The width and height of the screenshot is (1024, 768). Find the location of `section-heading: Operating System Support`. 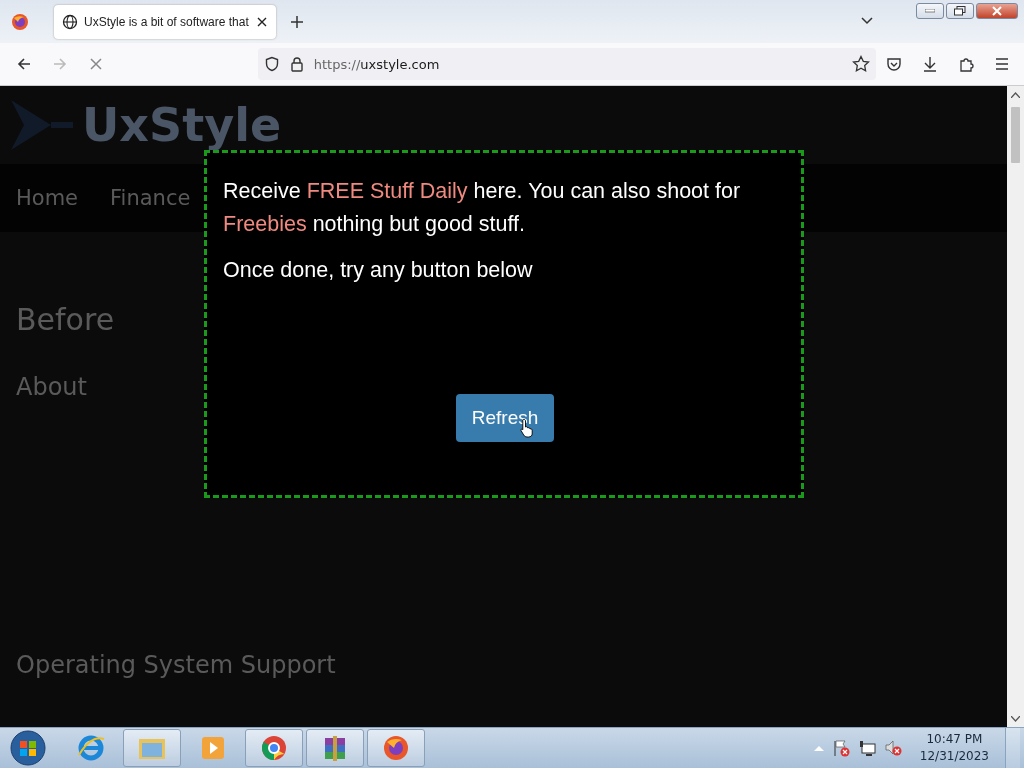

section-heading: Operating System Support is located at coordinates (176, 665).